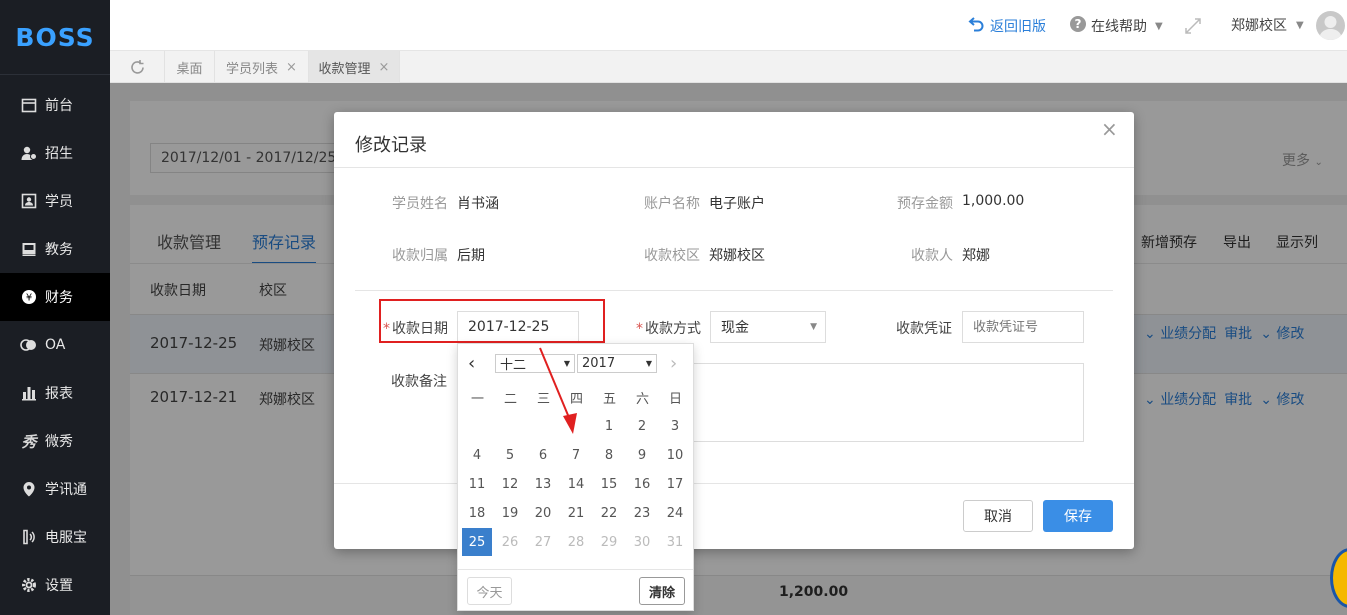 This screenshot has width=1347, height=615. I want to click on day-cell: 31, so click(675, 542).